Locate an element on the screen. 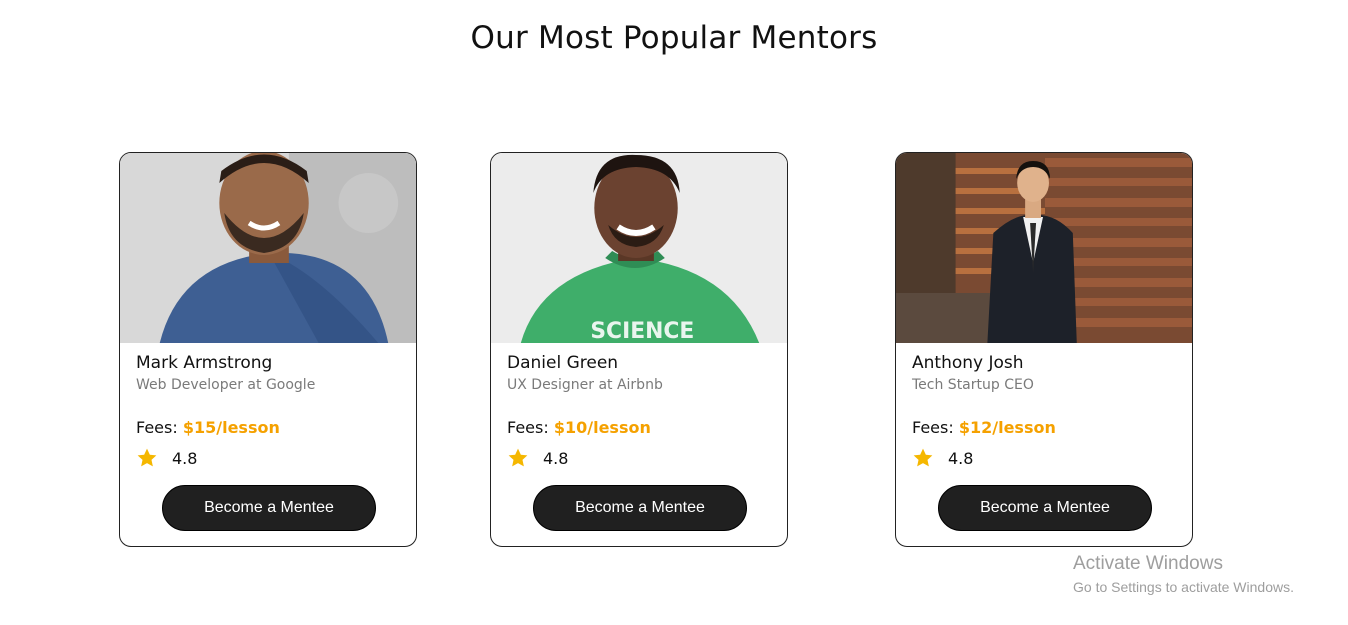 This screenshot has width=1348, height=625. mentor-role: UX Designer at Airbnb is located at coordinates (585, 385).